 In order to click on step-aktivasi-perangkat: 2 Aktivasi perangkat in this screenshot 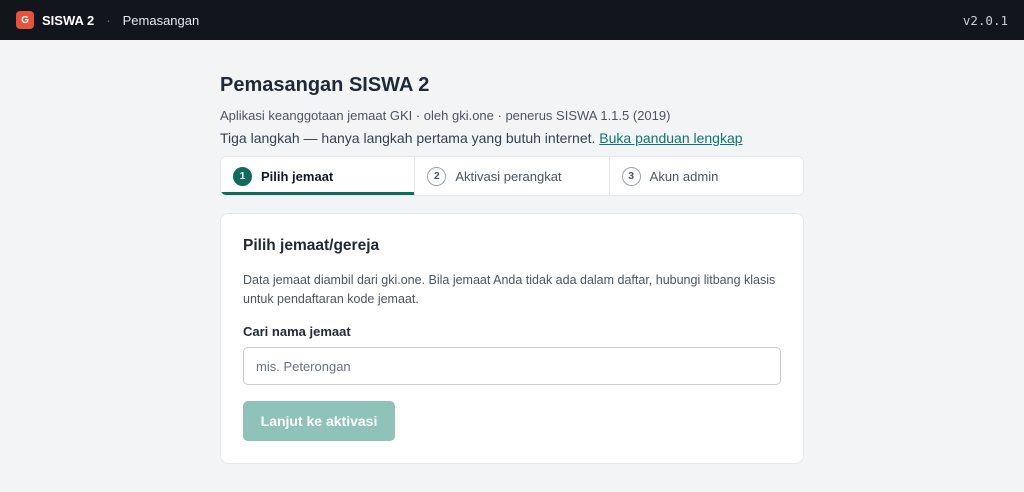, I will do `click(512, 176)`.